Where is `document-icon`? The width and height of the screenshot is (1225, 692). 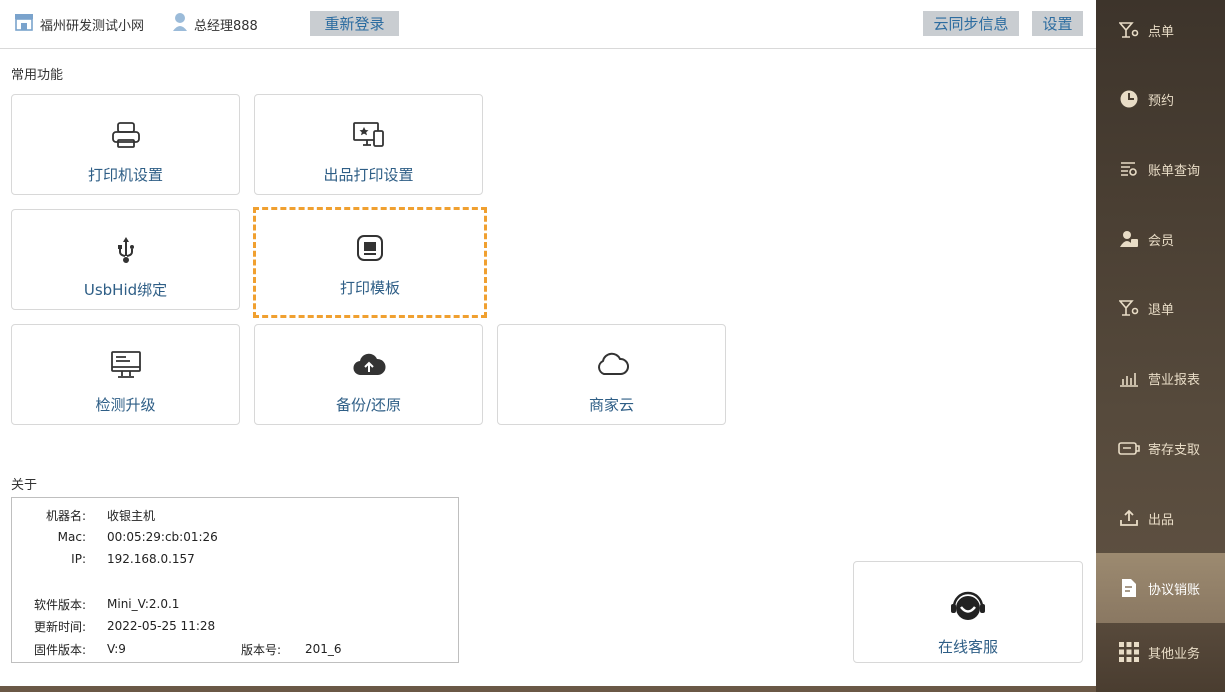 document-icon is located at coordinates (1129, 588).